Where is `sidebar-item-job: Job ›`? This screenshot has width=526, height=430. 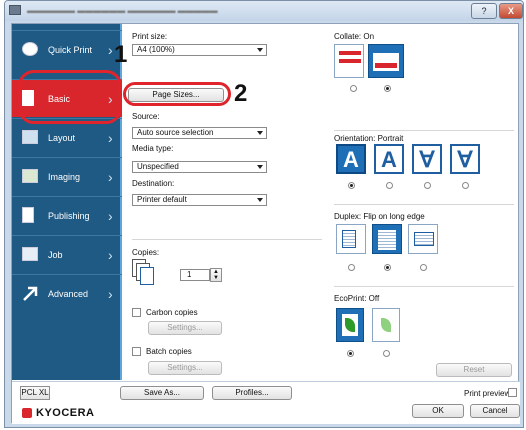
sidebar-item-job: Job › is located at coordinates (67, 254).